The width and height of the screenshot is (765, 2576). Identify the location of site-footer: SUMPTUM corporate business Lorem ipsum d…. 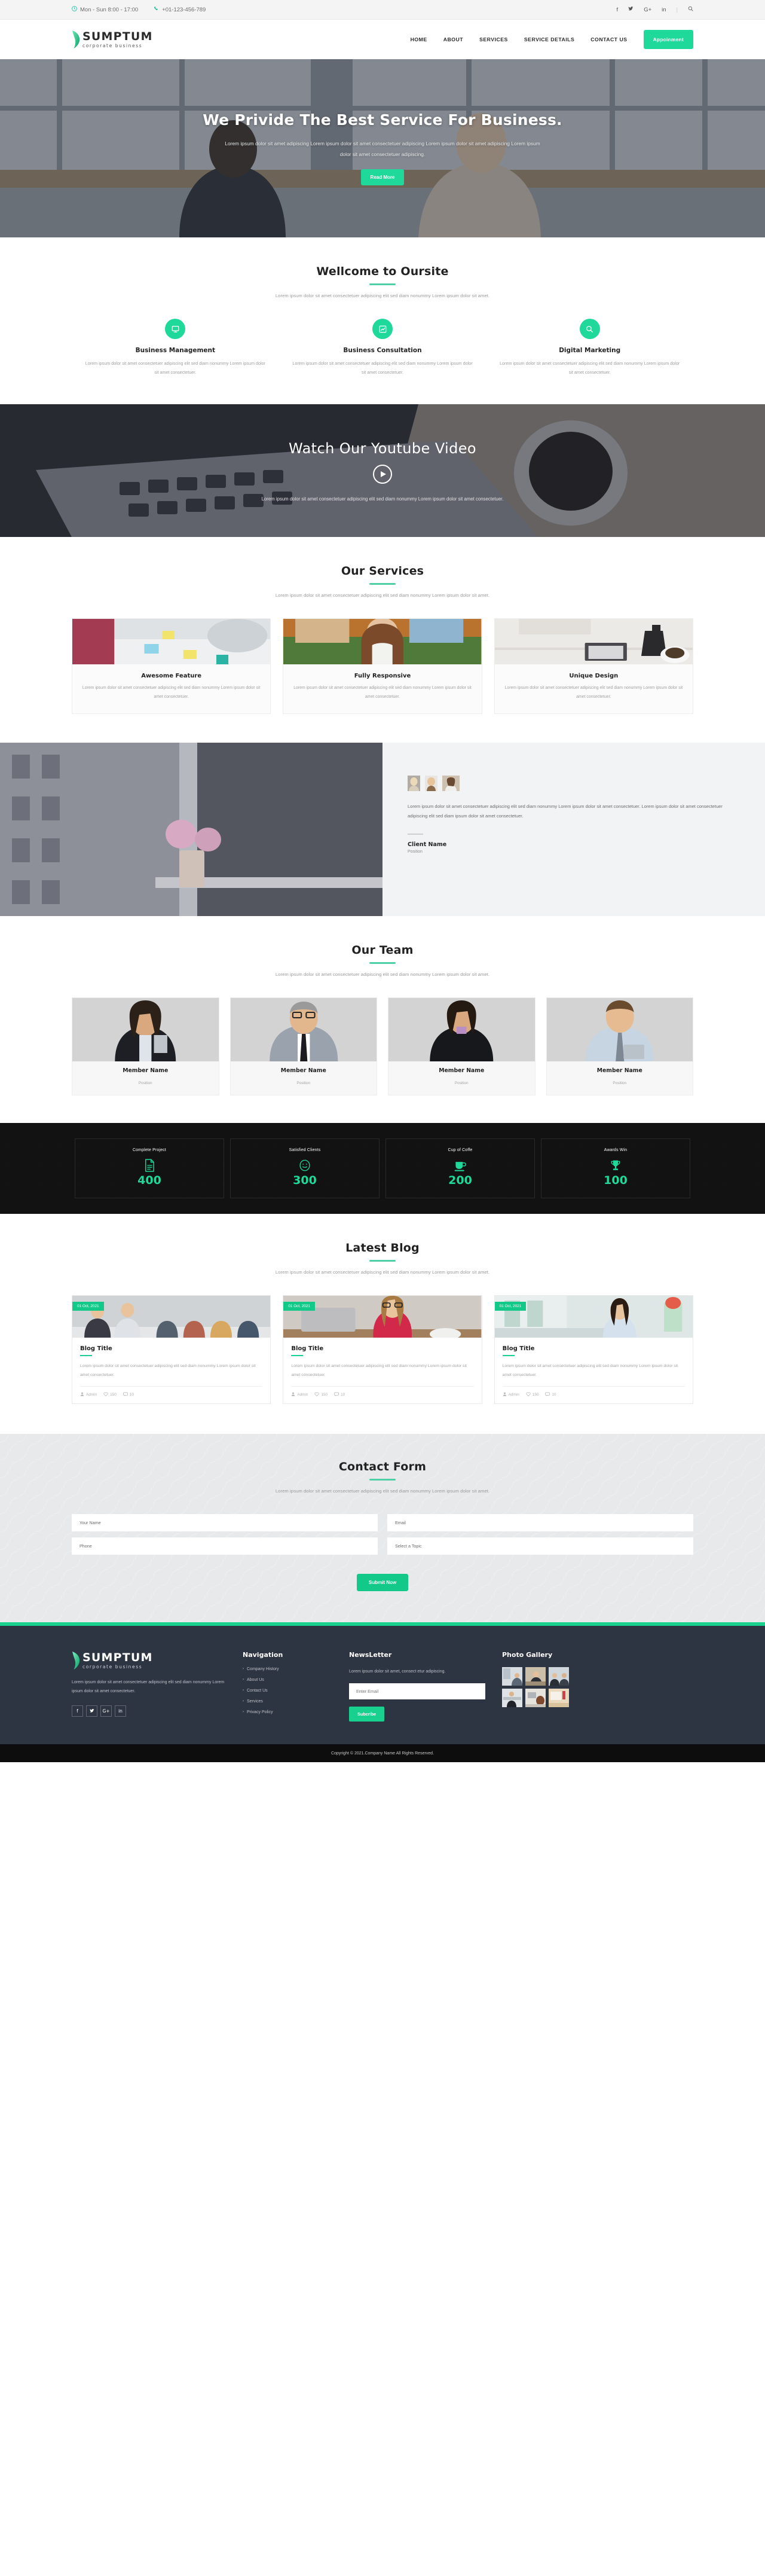
(382, 1685).